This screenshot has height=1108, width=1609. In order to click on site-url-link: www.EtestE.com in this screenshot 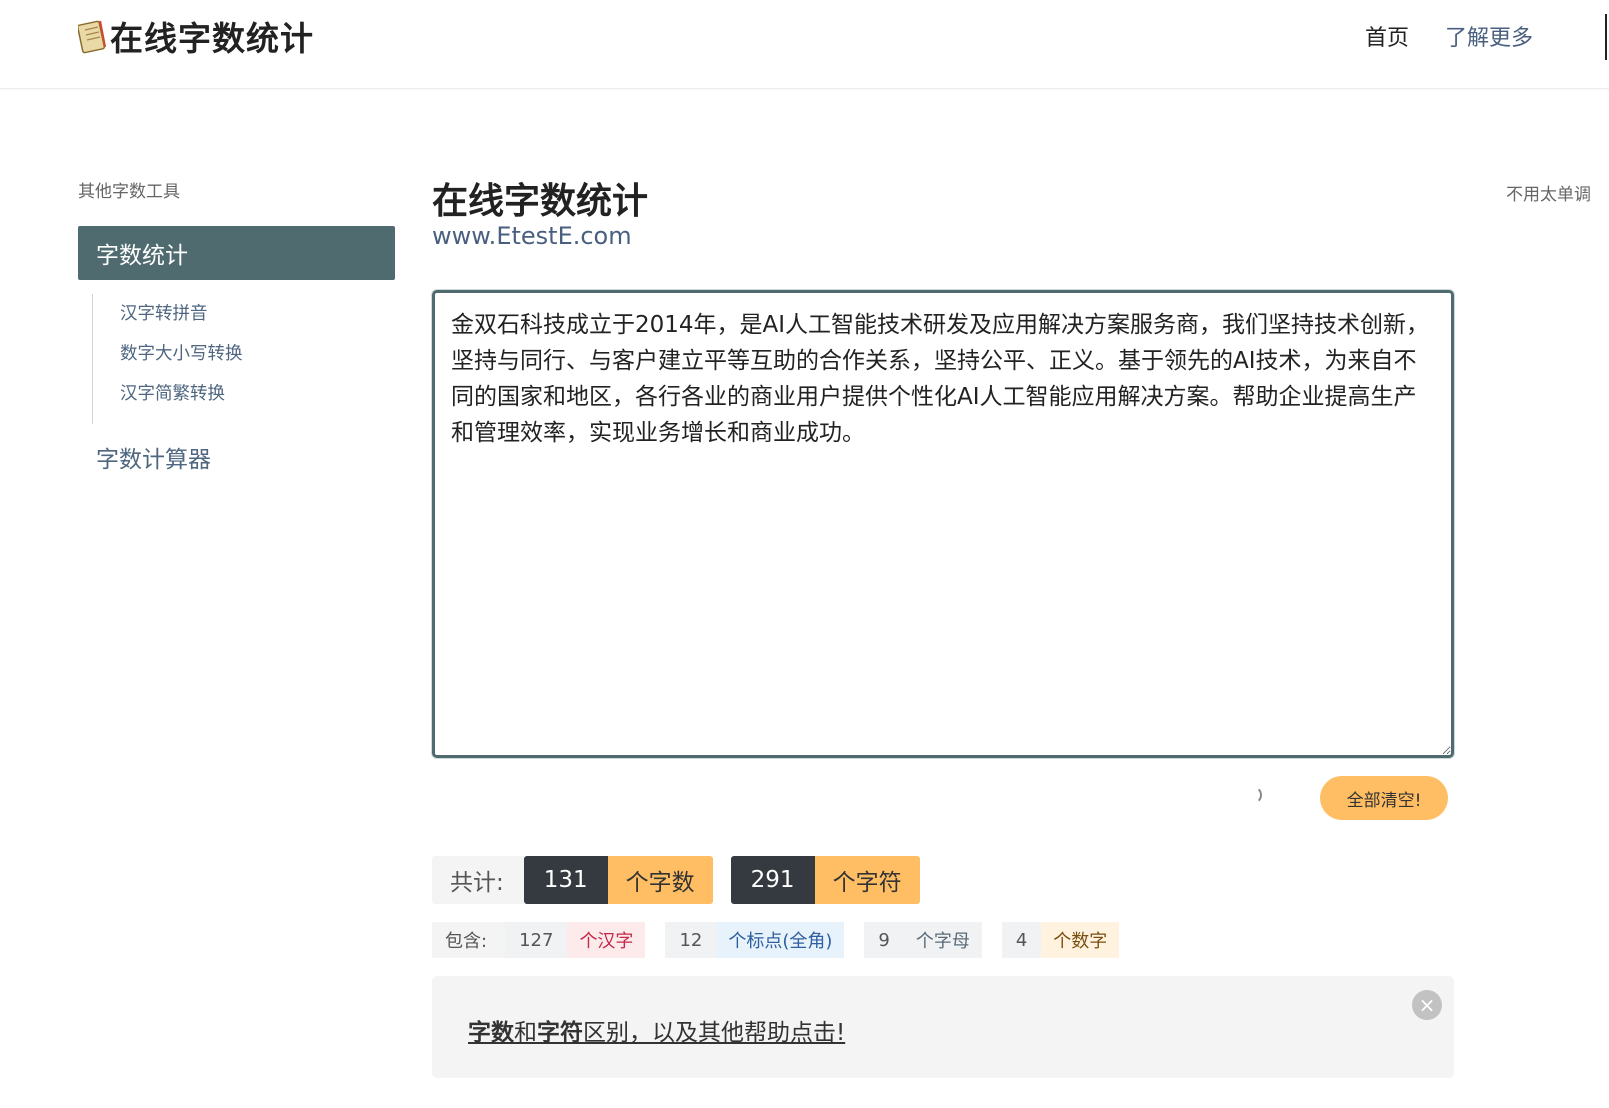, I will do `click(532, 236)`.